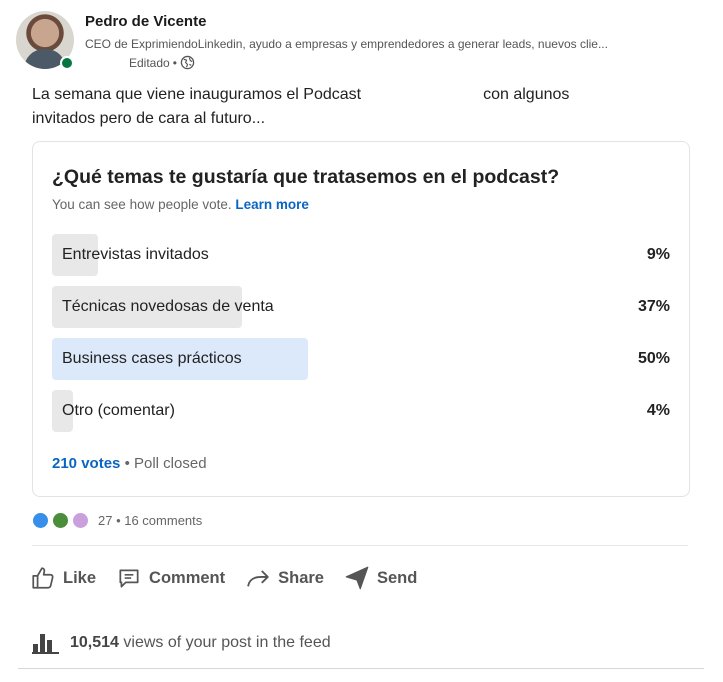 This screenshot has width=723, height=682. I want to click on reactions-comments-count: 27 • 16 comments, so click(150, 520).